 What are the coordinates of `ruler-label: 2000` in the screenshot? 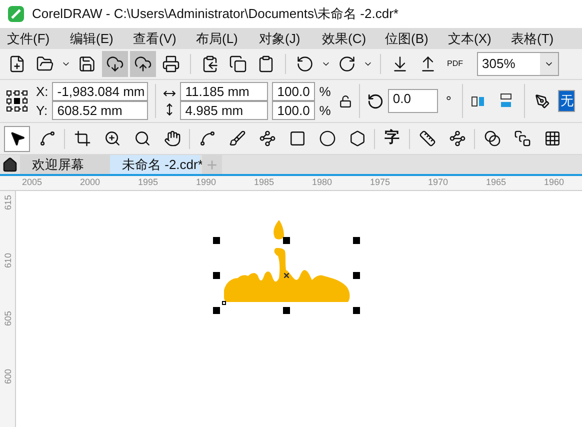 It's located at (91, 182).